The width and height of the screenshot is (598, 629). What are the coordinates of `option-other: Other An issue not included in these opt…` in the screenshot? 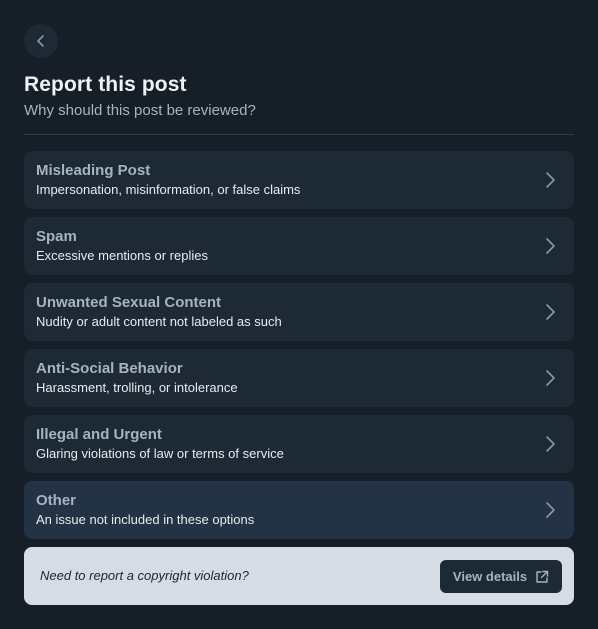 It's located at (299, 510).